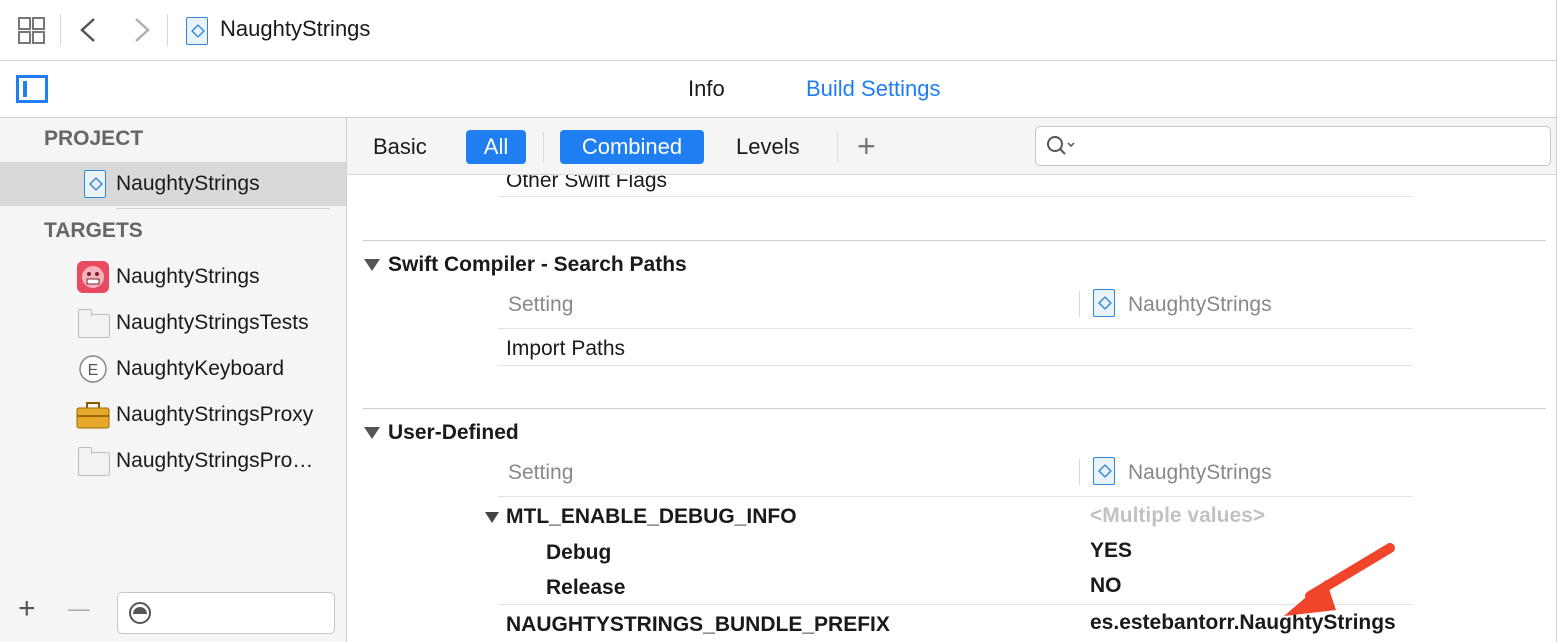  Describe the element at coordinates (1562, 321) in the screenshot. I see `window-edge` at that location.